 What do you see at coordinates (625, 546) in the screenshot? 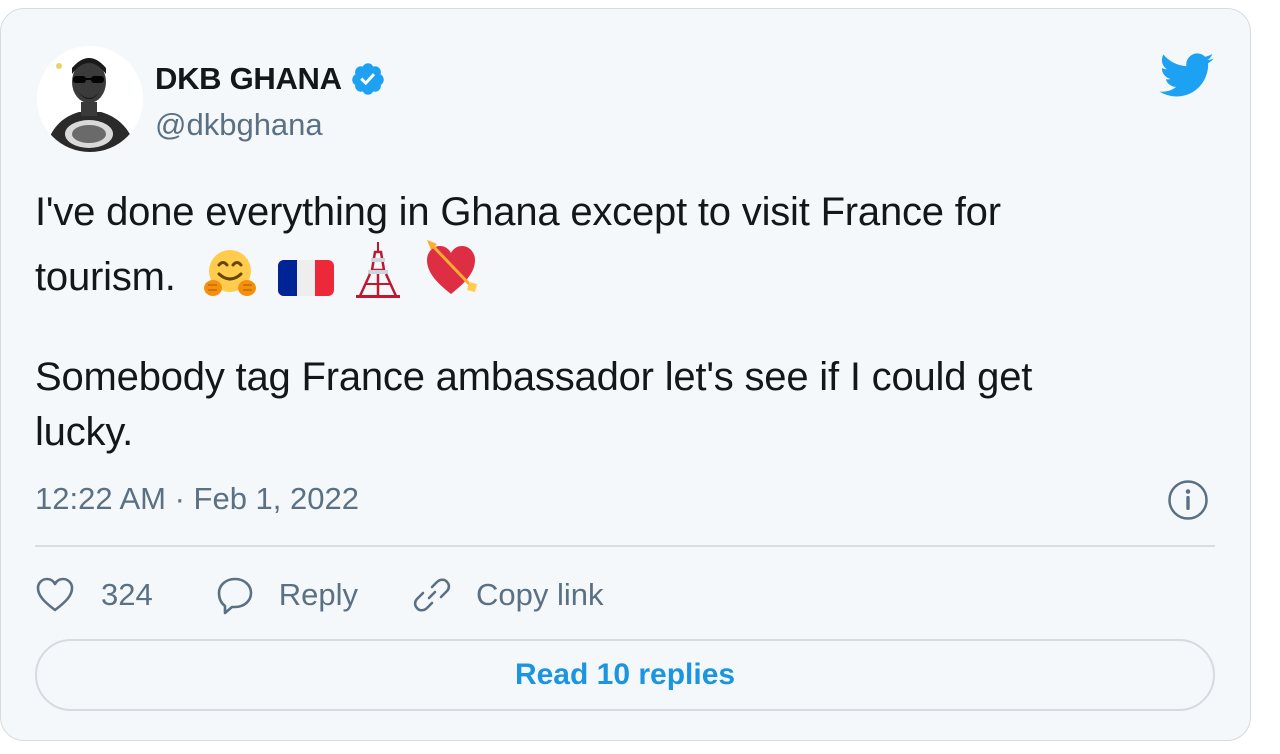
I see `divider` at bounding box center [625, 546].